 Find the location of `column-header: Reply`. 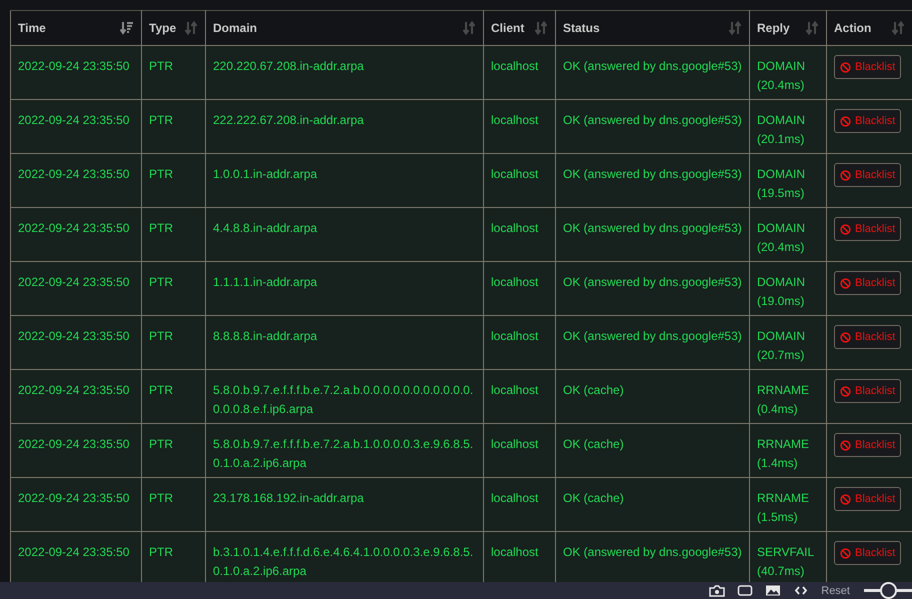

column-header: Reply is located at coordinates (773, 28).